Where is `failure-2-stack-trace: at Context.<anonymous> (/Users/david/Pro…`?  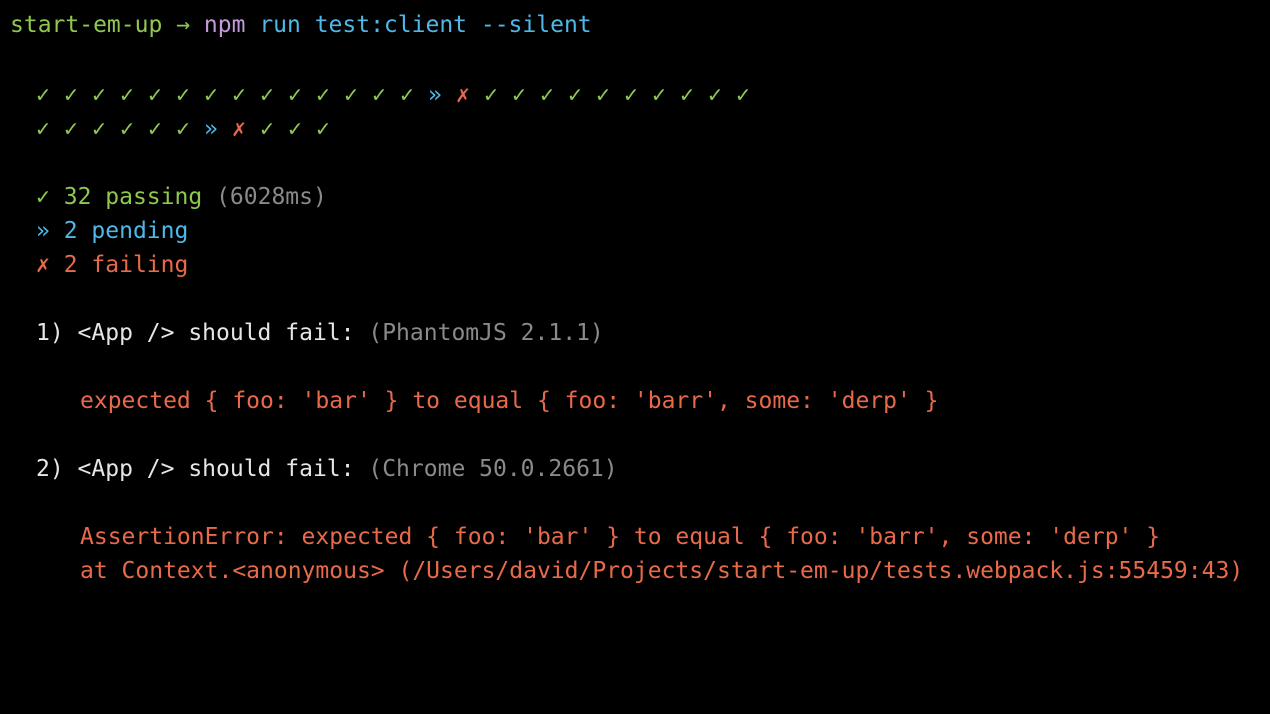 failure-2-stack-trace: at Context.<anonymous> (/Users/david/Pro… is located at coordinates (662, 571).